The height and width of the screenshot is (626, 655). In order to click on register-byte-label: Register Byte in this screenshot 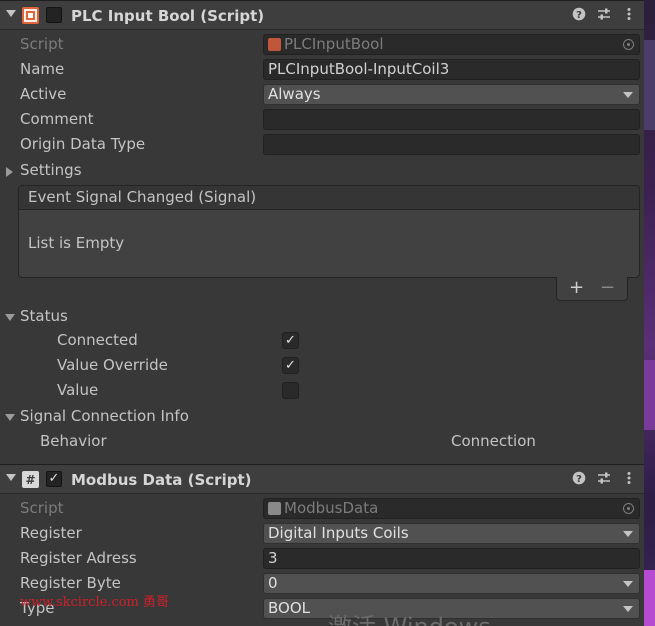, I will do `click(70, 583)`.